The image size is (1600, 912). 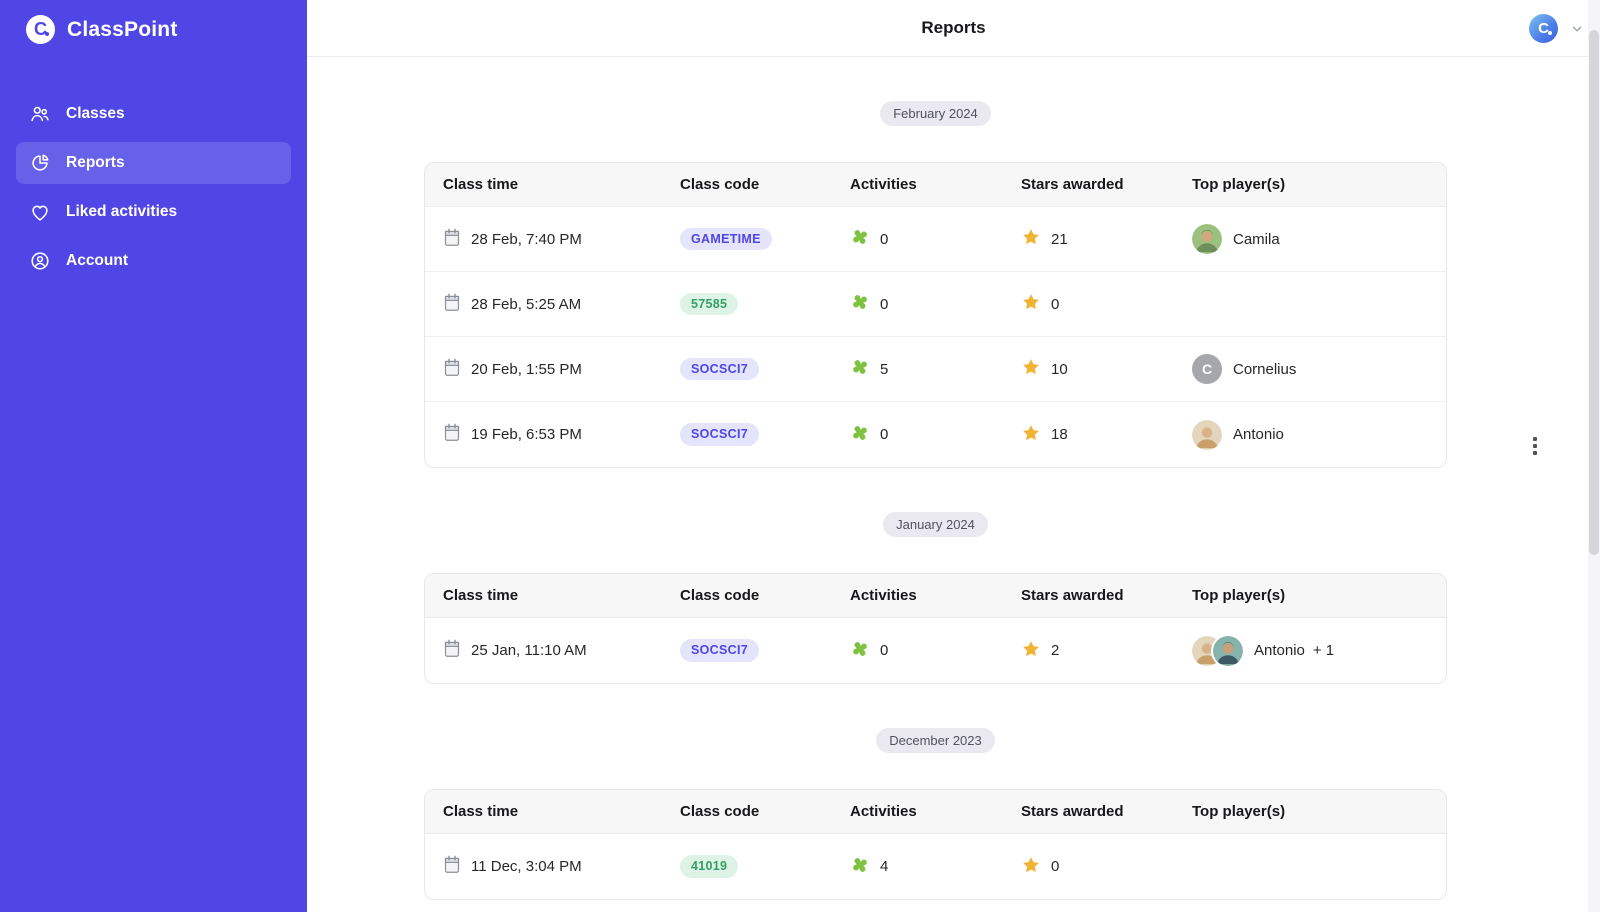 I want to click on account-menu: C, so click(x=1556, y=28).